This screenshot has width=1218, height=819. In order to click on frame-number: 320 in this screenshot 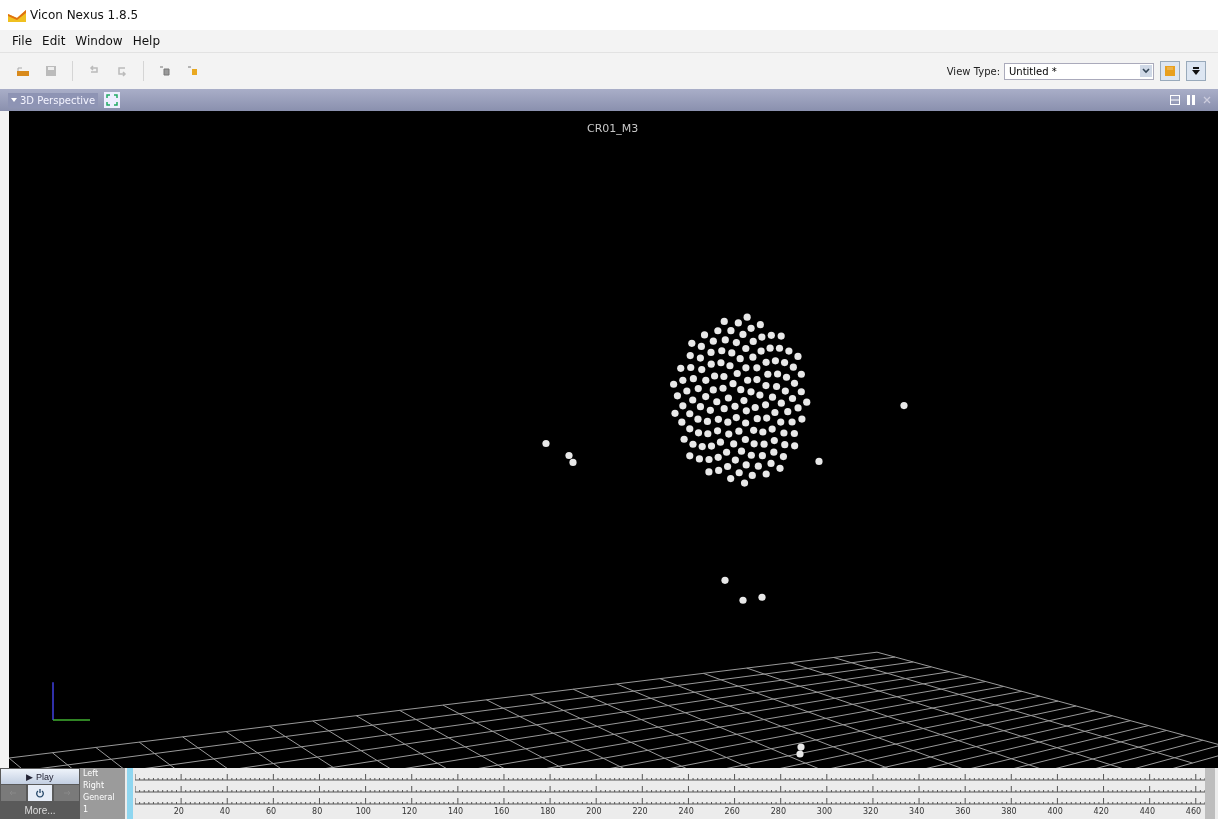, I will do `click(871, 811)`.